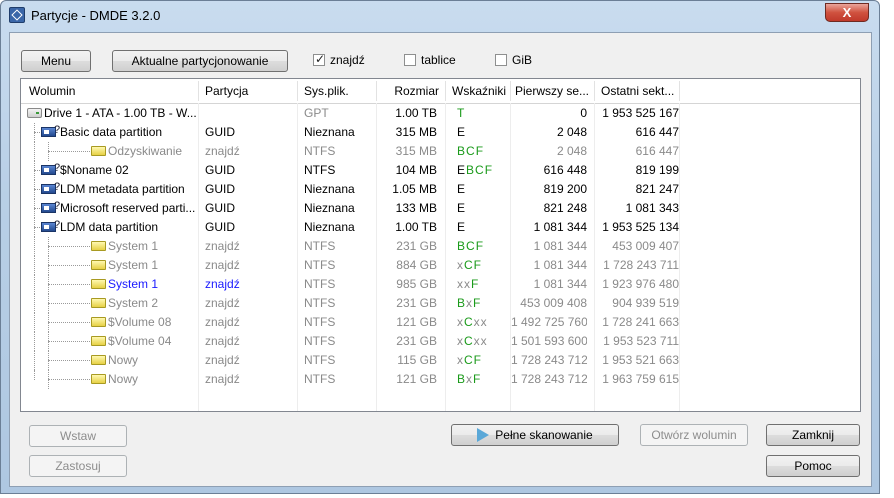 This screenshot has height=498, width=894. Describe the element at coordinates (813, 435) in the screenshot. I see `close-button: Zamknij` at that location.